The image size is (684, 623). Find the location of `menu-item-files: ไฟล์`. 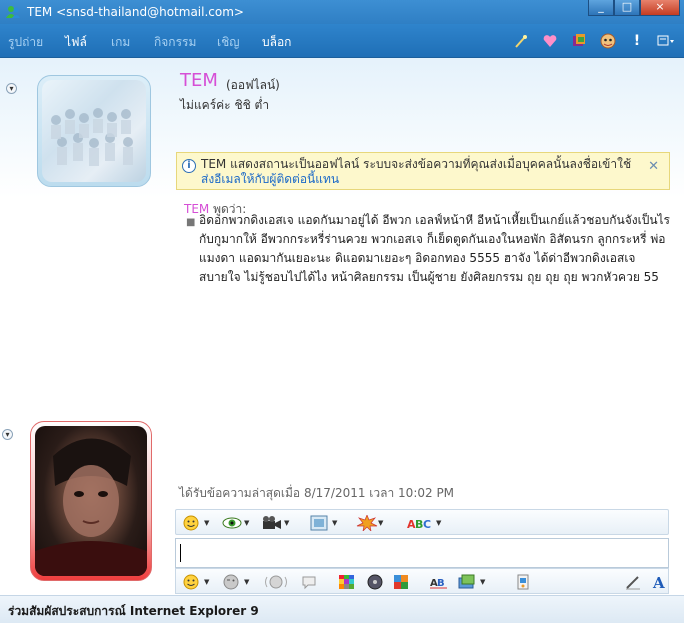

menu-item-files: ไฟล์ is located at coordinates (76, 42).